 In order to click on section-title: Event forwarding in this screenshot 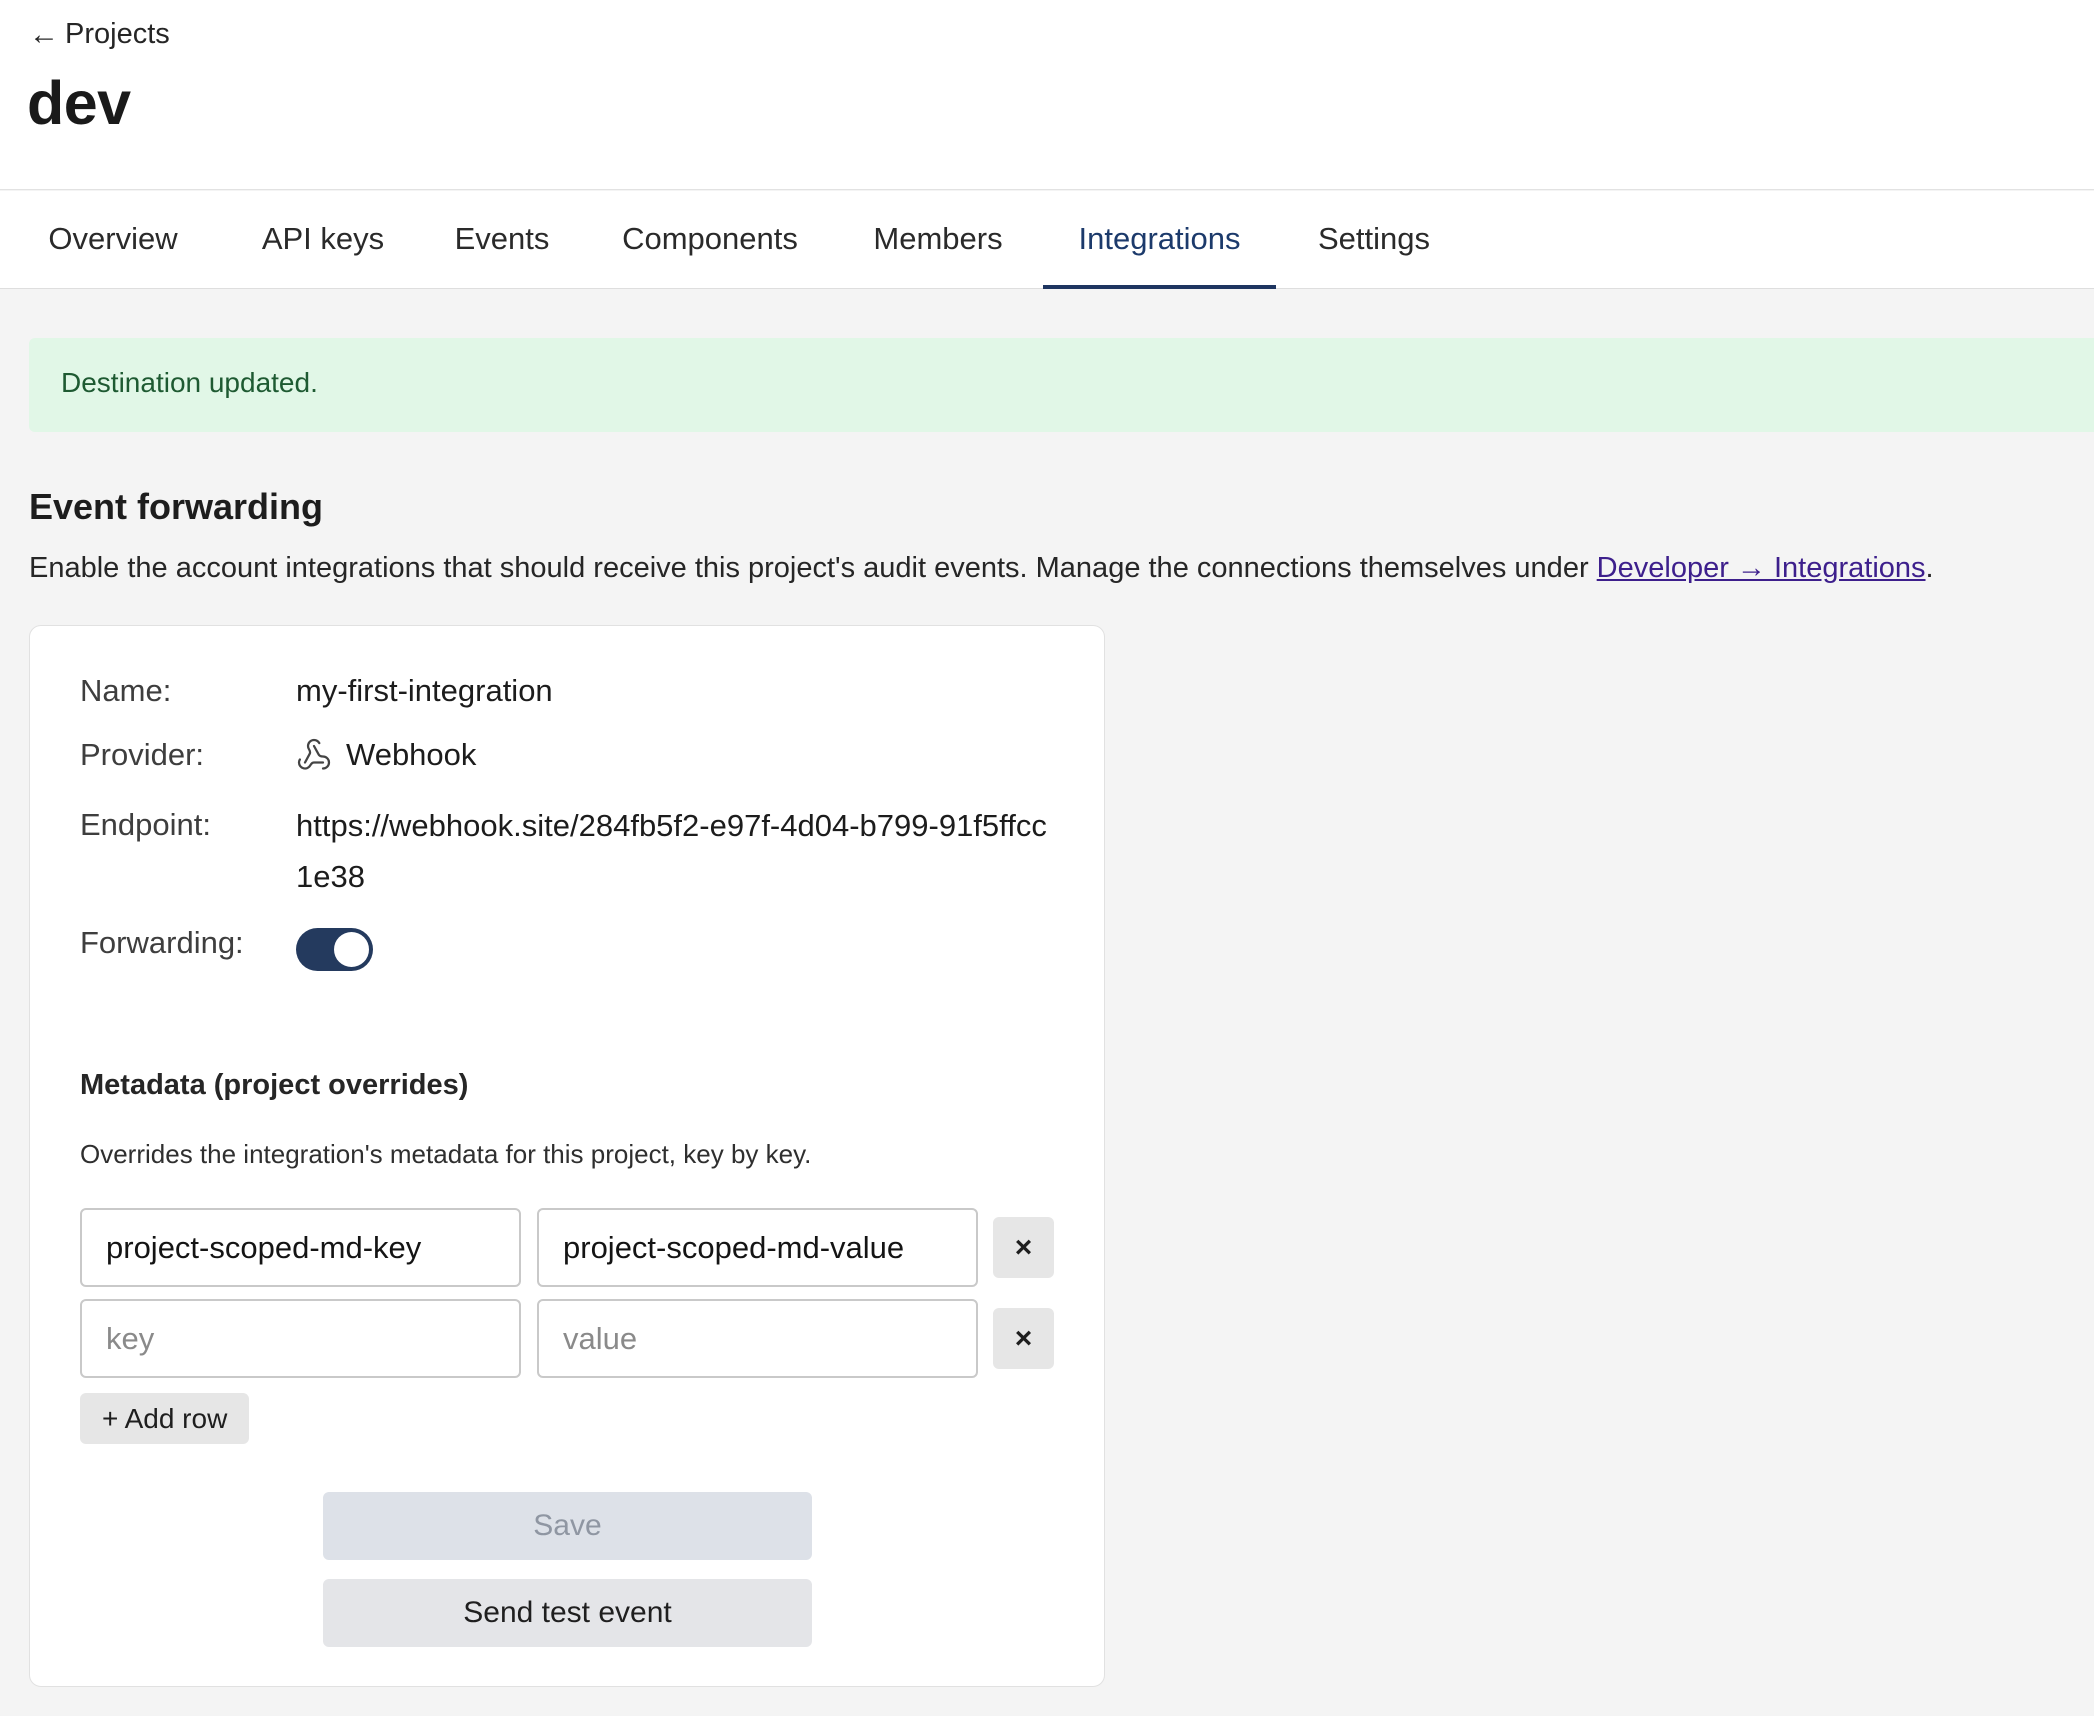, I will do `click(176, 506)`.